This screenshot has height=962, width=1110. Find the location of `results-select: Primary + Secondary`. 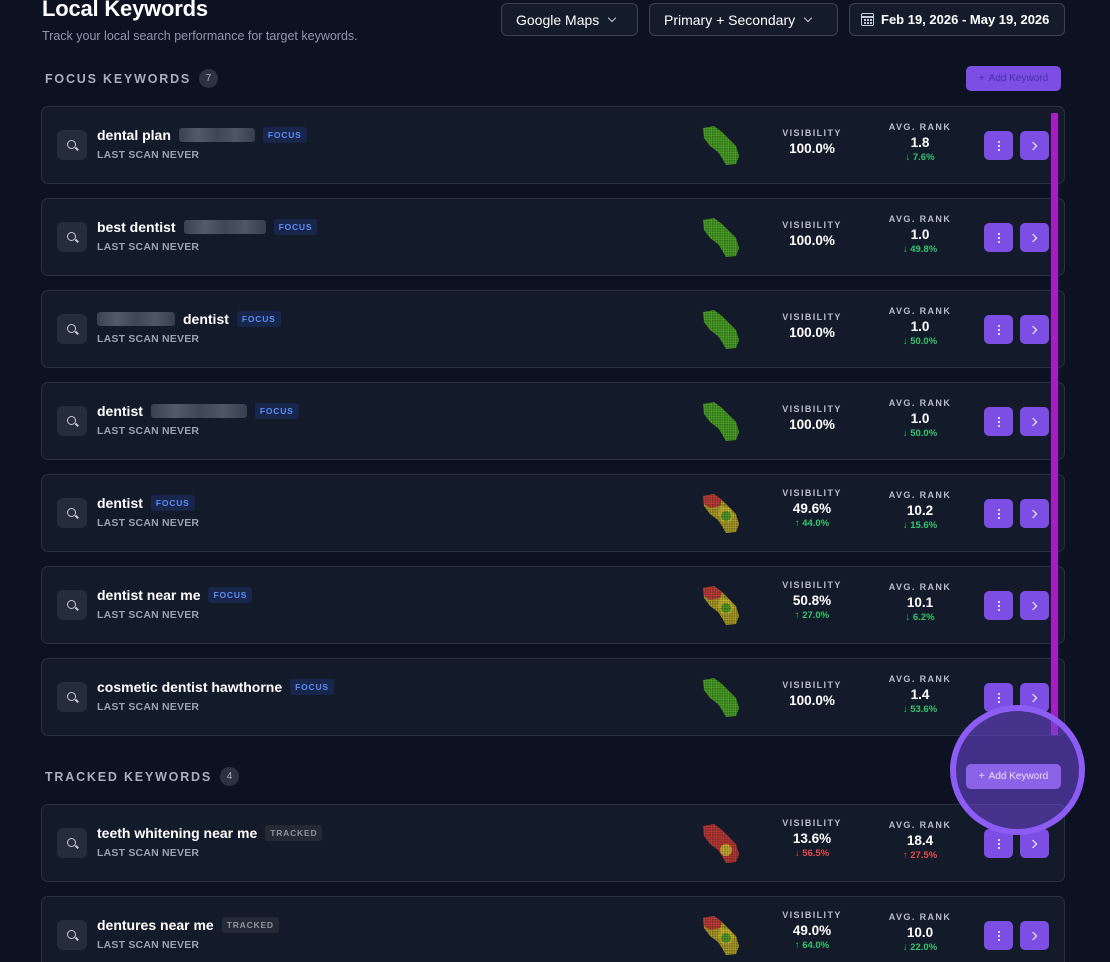

results-select: Primary + Secondary is located at coordinates (743, 19).